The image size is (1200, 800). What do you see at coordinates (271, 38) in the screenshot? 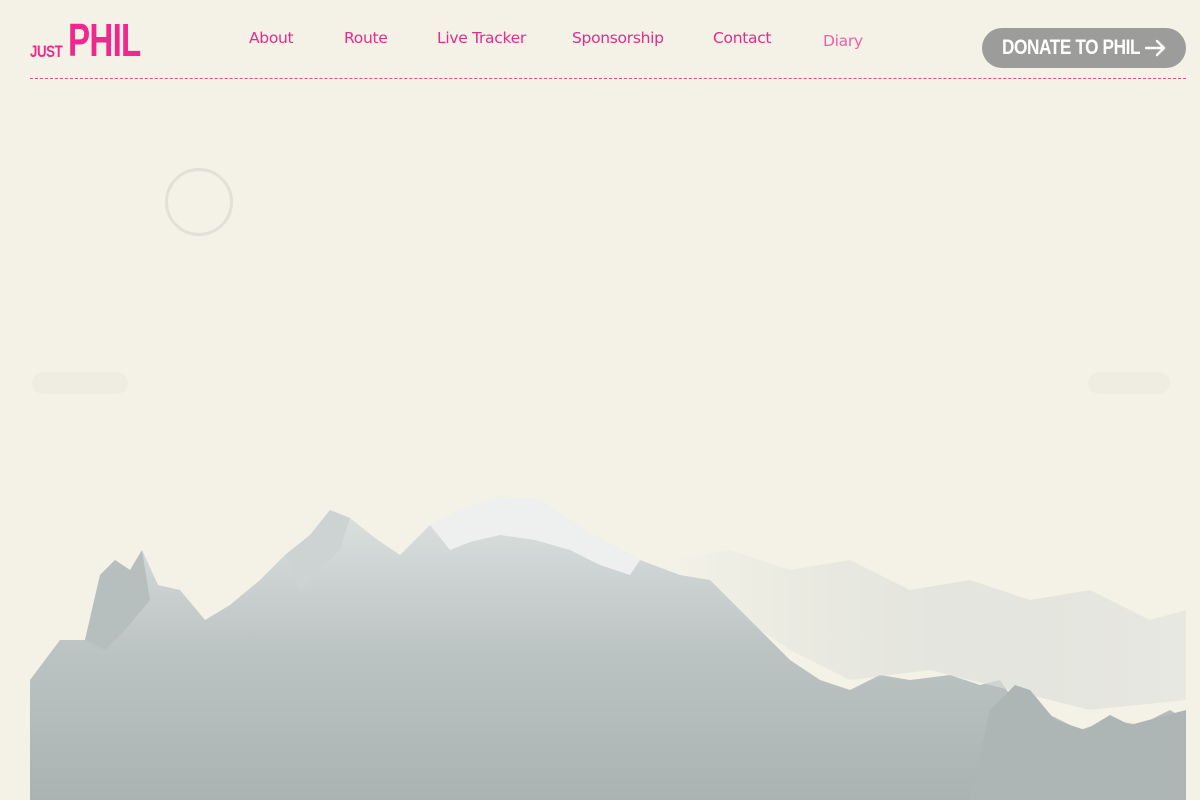
I see `nav-about: About` at bounding box center [271, 38].